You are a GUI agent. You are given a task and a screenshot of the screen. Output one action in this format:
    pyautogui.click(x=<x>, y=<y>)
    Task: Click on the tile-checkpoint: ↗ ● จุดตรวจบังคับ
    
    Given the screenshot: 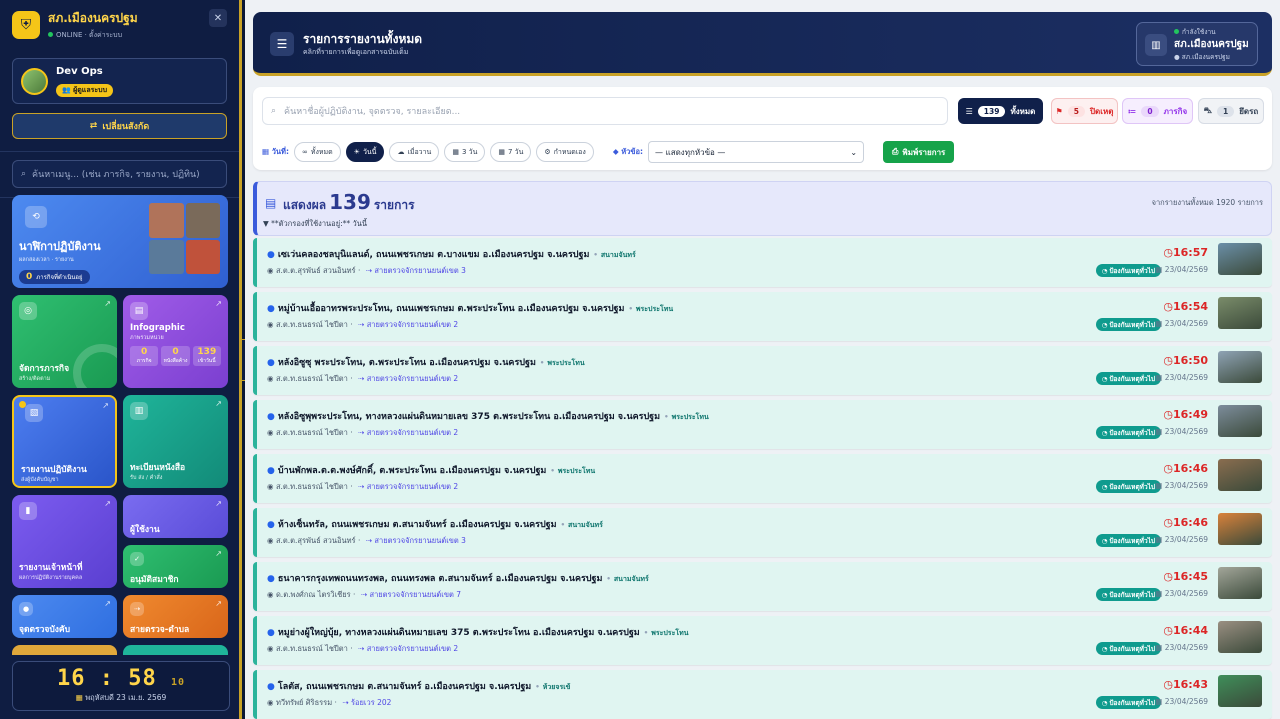 What is the action you would take?
    pyautogui.click(x=64, y=616)
    